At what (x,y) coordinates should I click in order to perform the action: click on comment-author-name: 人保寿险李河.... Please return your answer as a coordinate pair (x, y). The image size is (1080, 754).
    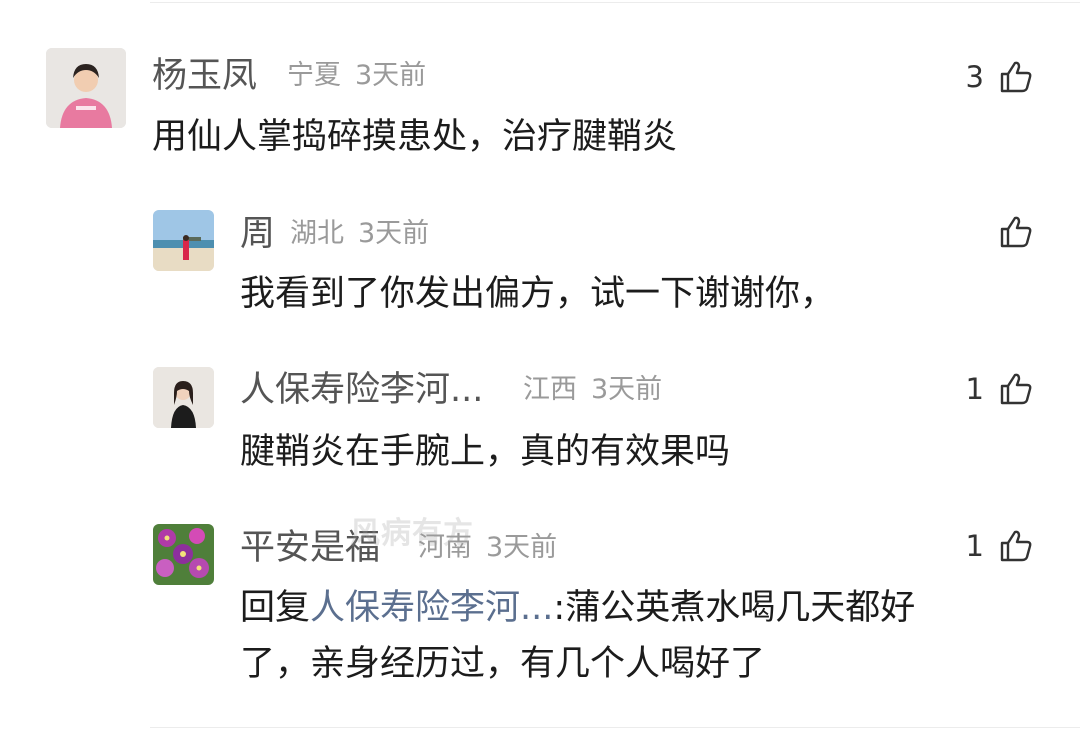
    Looking at the image, I should click on (361, 390).